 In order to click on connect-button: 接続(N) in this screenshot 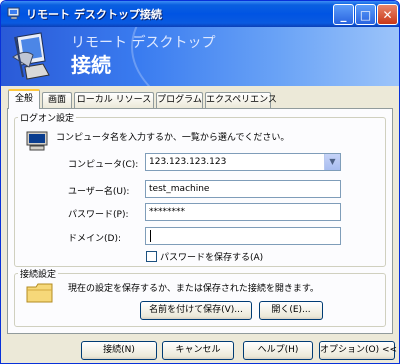, I will do `click(119, 350)`.